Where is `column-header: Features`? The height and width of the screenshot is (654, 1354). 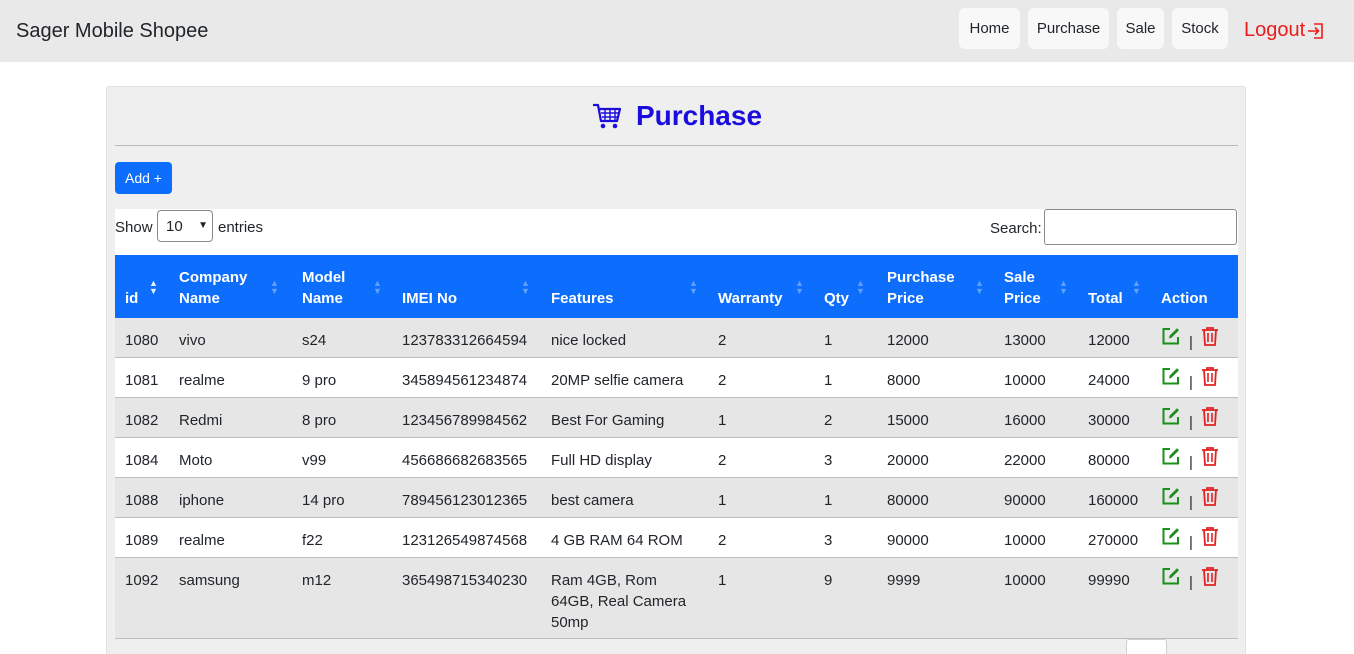
column-header: Features is located at coordinates (582, 298).